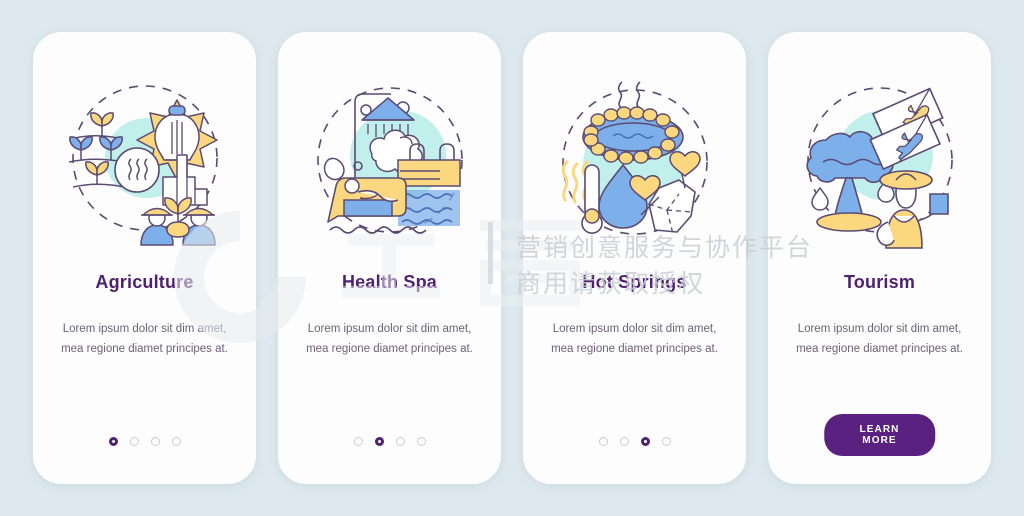 The image size is (1024, 516). Describe the element at coordinates (145, 160) in the screenshot. I see `agriculture-illustration` at that location.